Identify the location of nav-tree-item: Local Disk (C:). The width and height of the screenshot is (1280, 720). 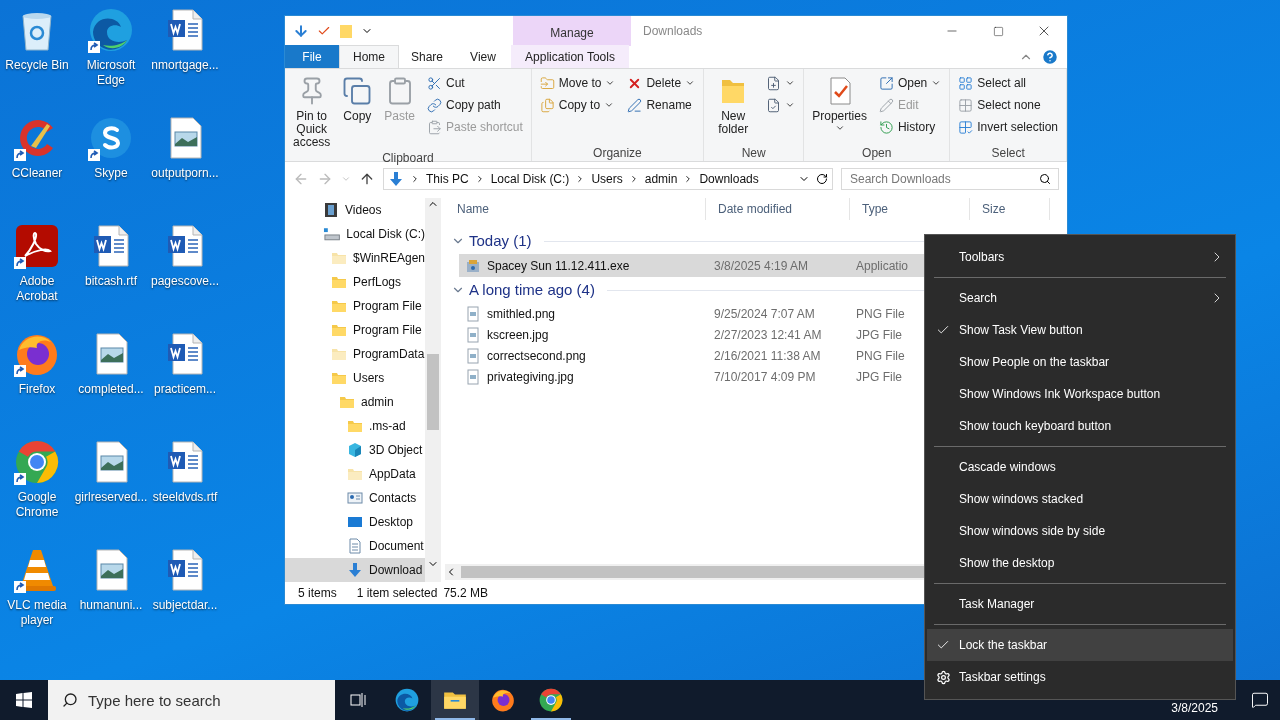
(355, 234).